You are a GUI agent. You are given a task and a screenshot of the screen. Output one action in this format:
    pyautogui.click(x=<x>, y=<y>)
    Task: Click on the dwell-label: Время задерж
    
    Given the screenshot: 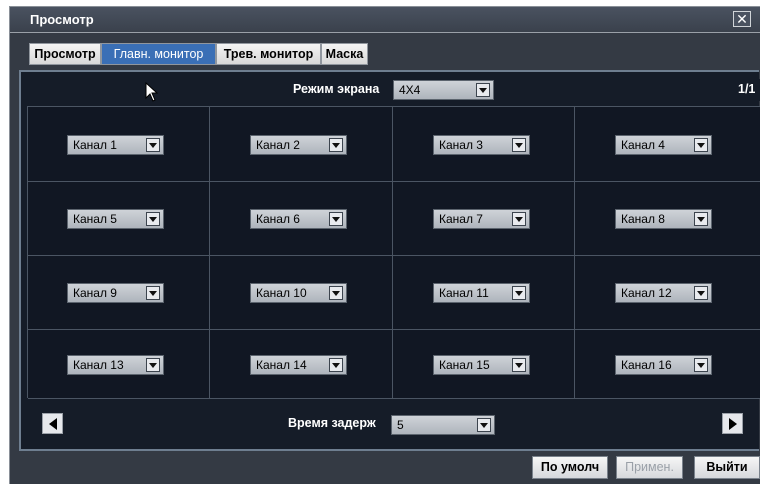 What is the action you would take?
    pyautogui.click(x=332, y=423)
    